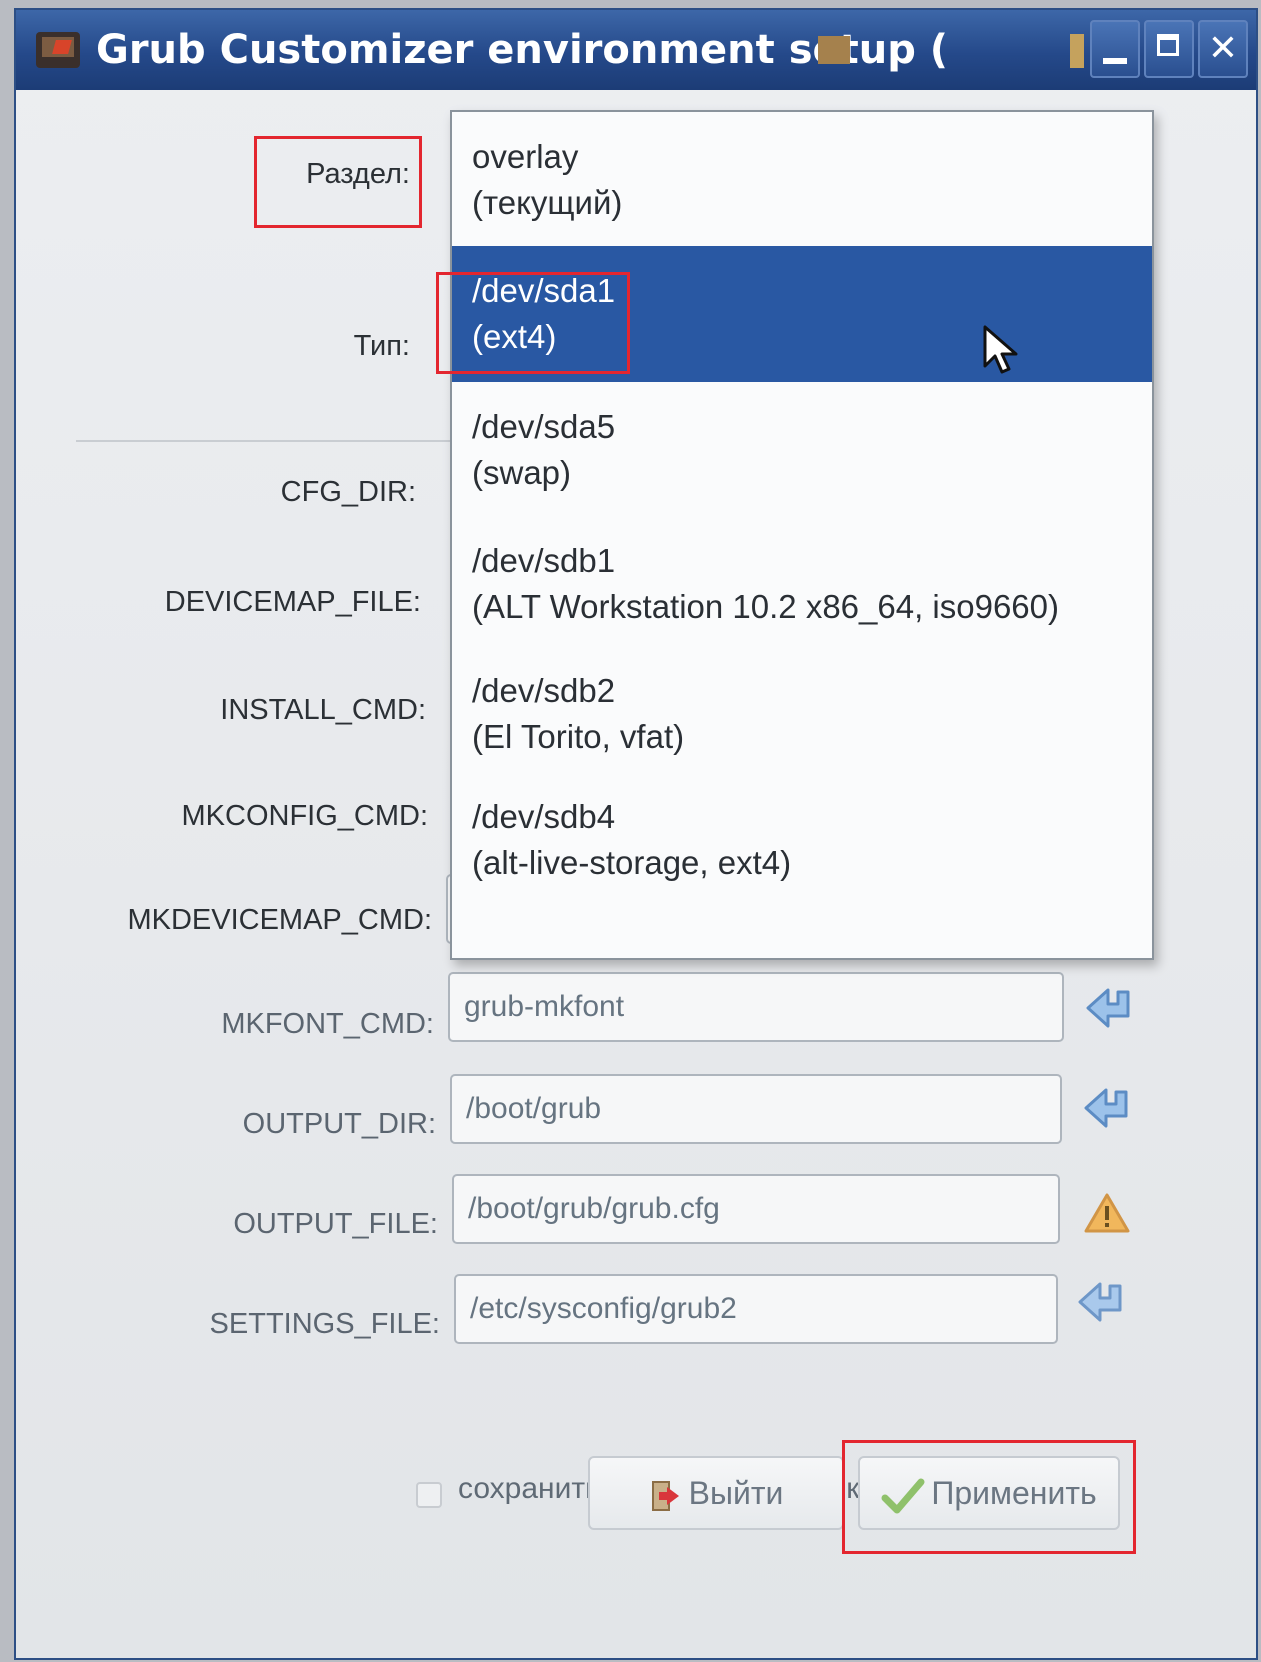 The width and height of the screenshot is (1261, 1662). I want to click on mkdevicemap-cmd-label: MKDEVICEMAP_CMD:, so click(279, 920).